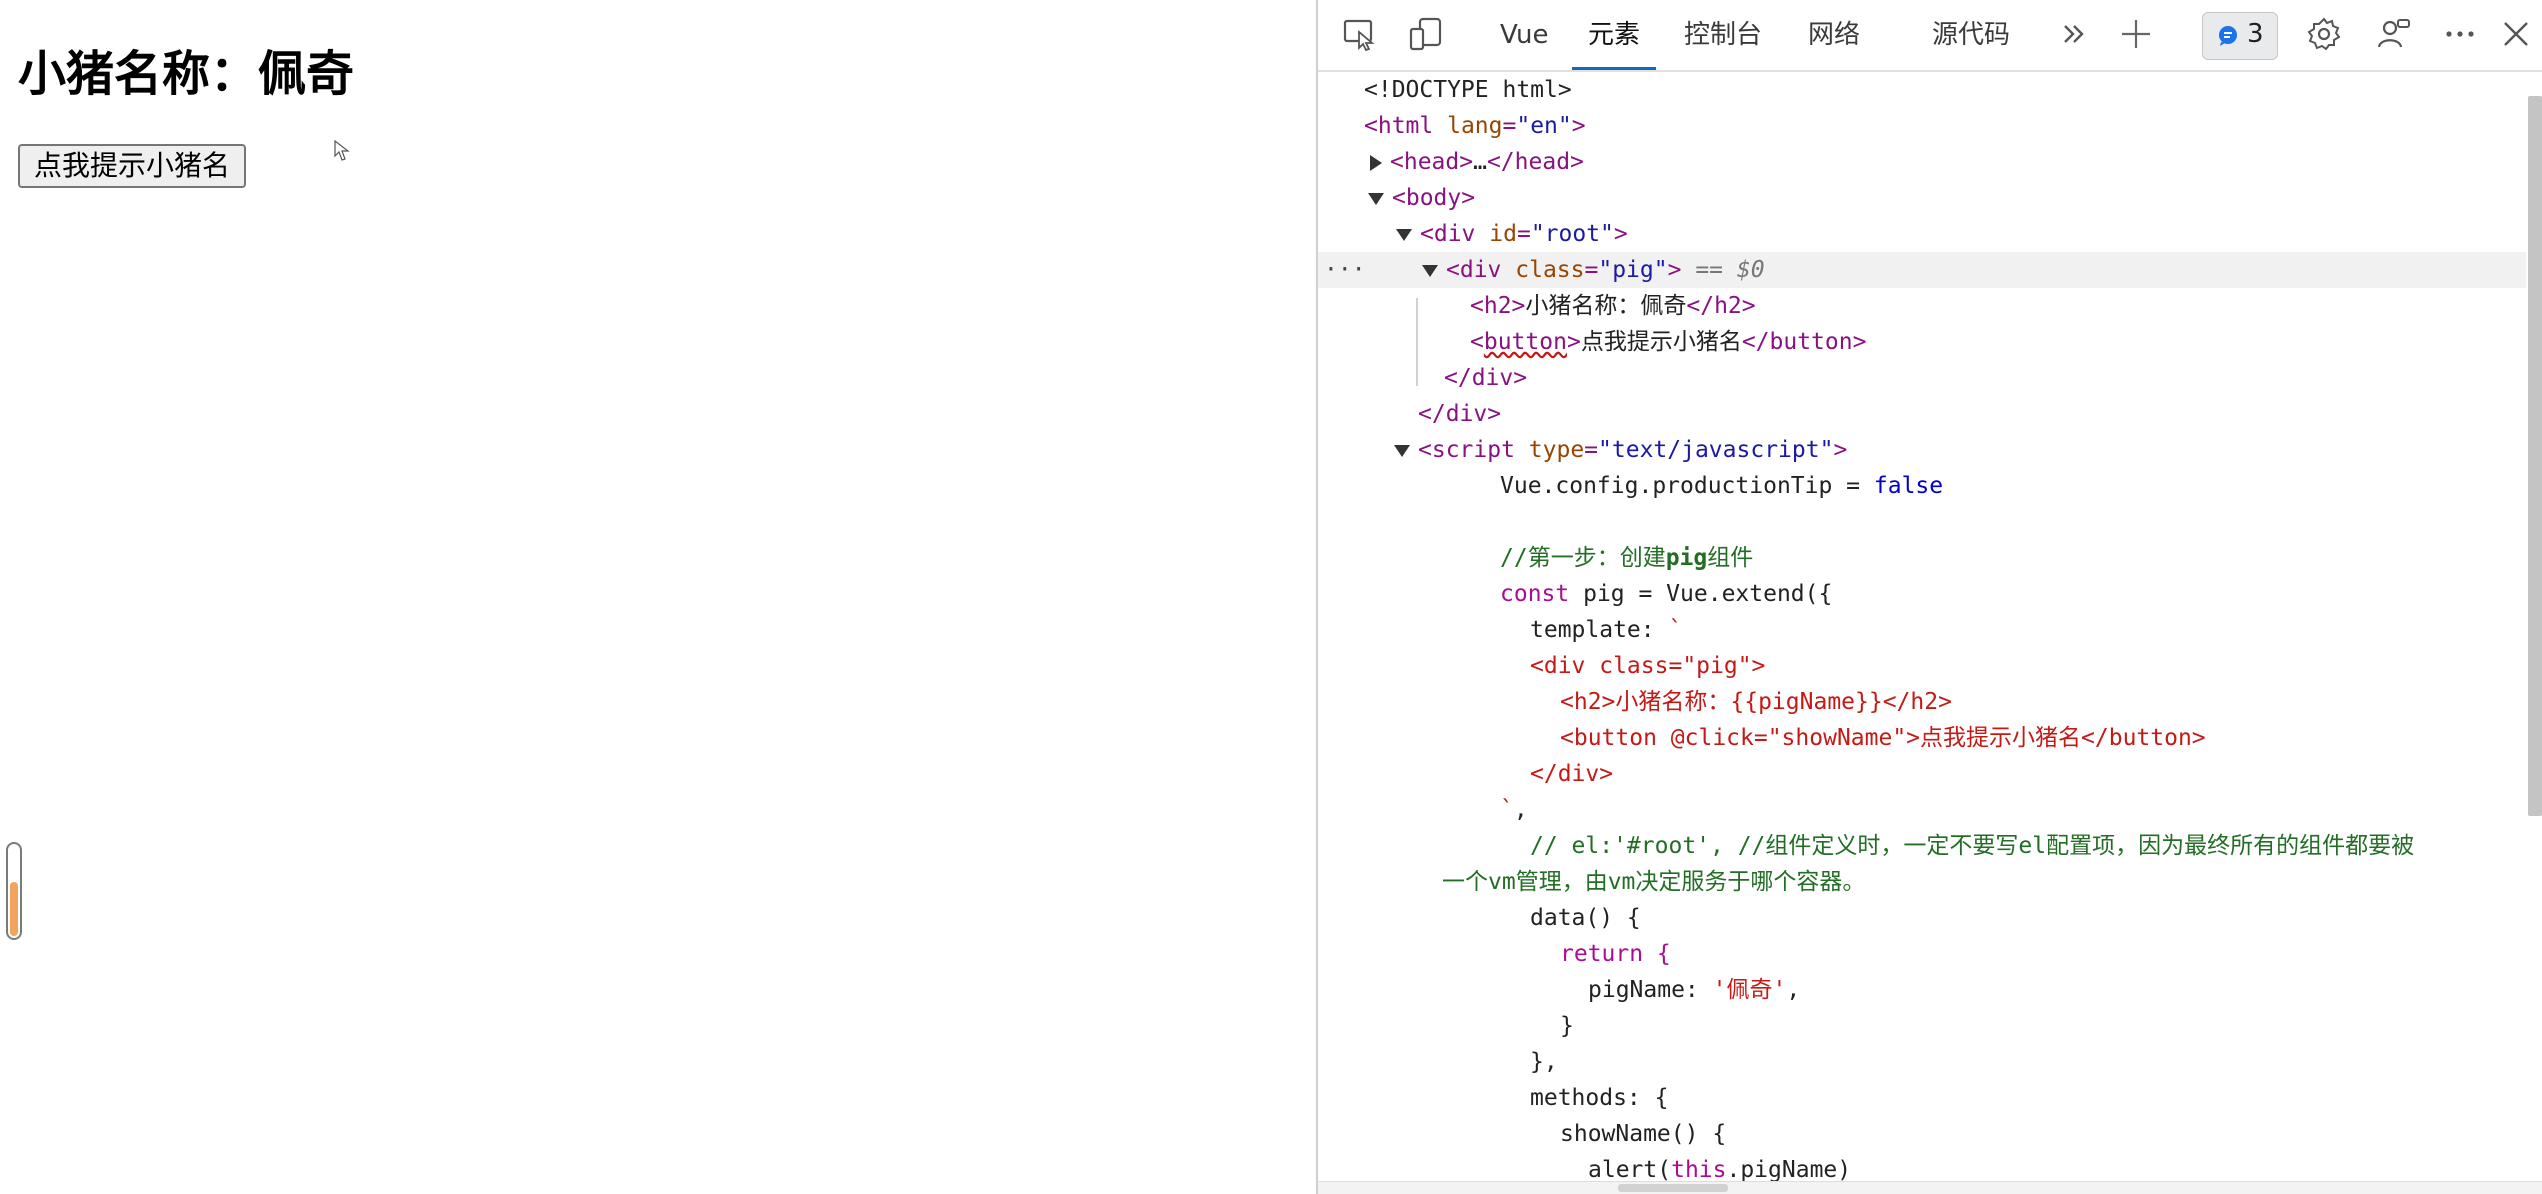  I want to click on settings-gear-icon, so click(2324, 34).